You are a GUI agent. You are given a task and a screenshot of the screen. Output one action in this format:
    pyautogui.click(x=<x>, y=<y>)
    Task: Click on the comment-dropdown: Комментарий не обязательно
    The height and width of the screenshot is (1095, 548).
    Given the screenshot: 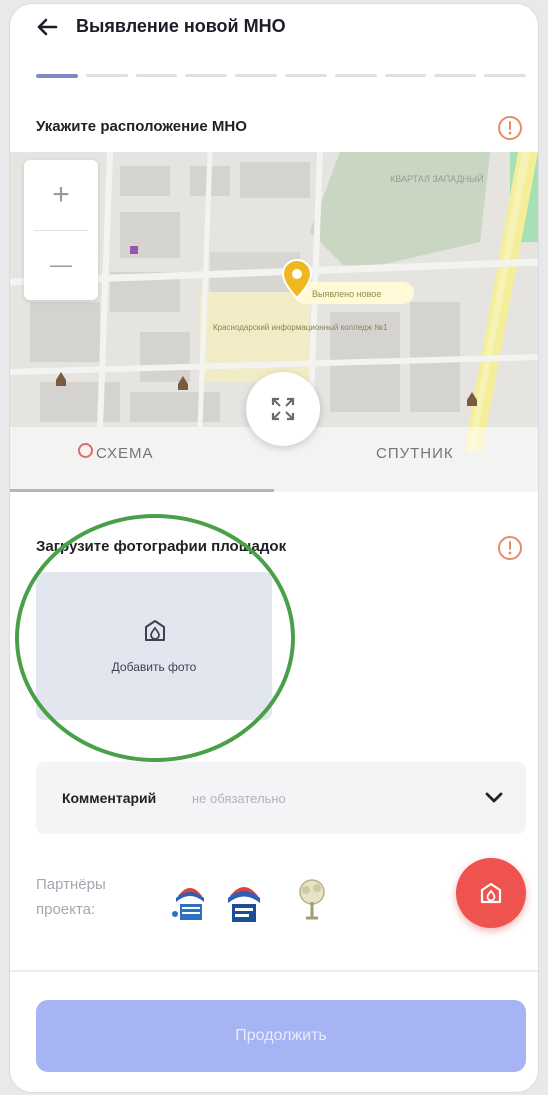 What is the action you would take?
    pyautogui.click(x=281, y=798)
    